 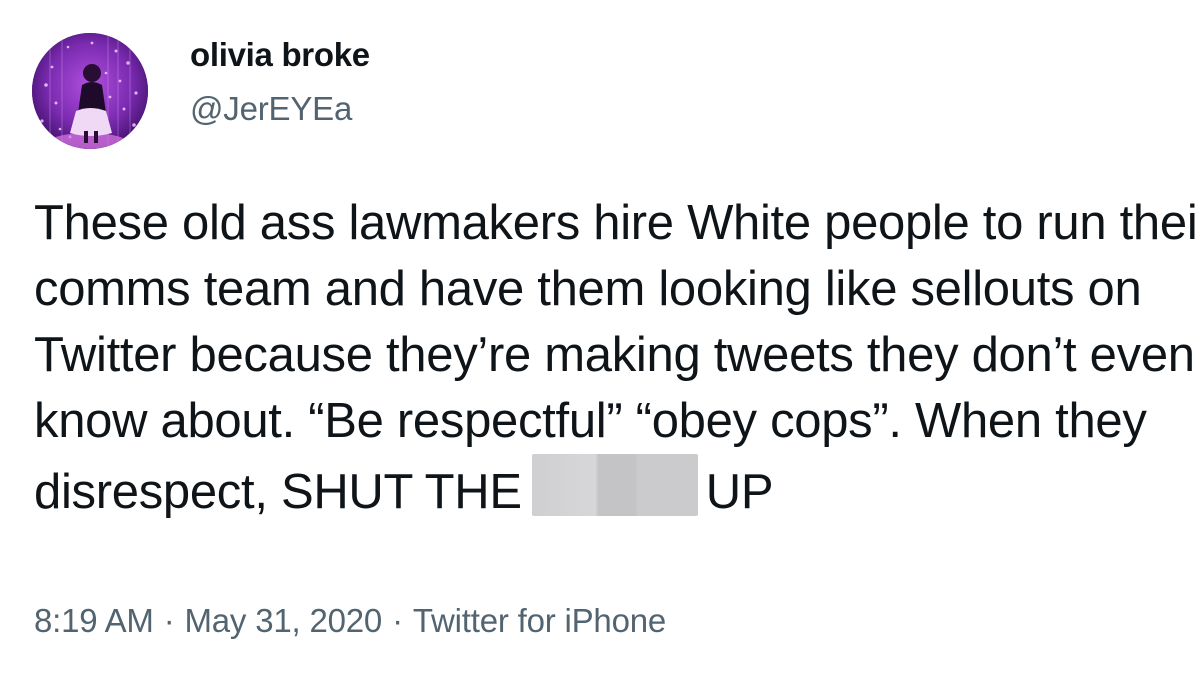 What do you see at coordinates (614, 485) in the screenshot?
I see `censor-block` at bounding box center [614, 485].